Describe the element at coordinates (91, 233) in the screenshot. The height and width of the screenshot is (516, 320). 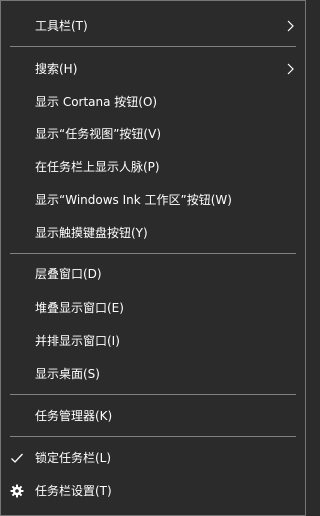
I see `menu-item-label: 显示触摸键盘按钮(Y)` at that location.